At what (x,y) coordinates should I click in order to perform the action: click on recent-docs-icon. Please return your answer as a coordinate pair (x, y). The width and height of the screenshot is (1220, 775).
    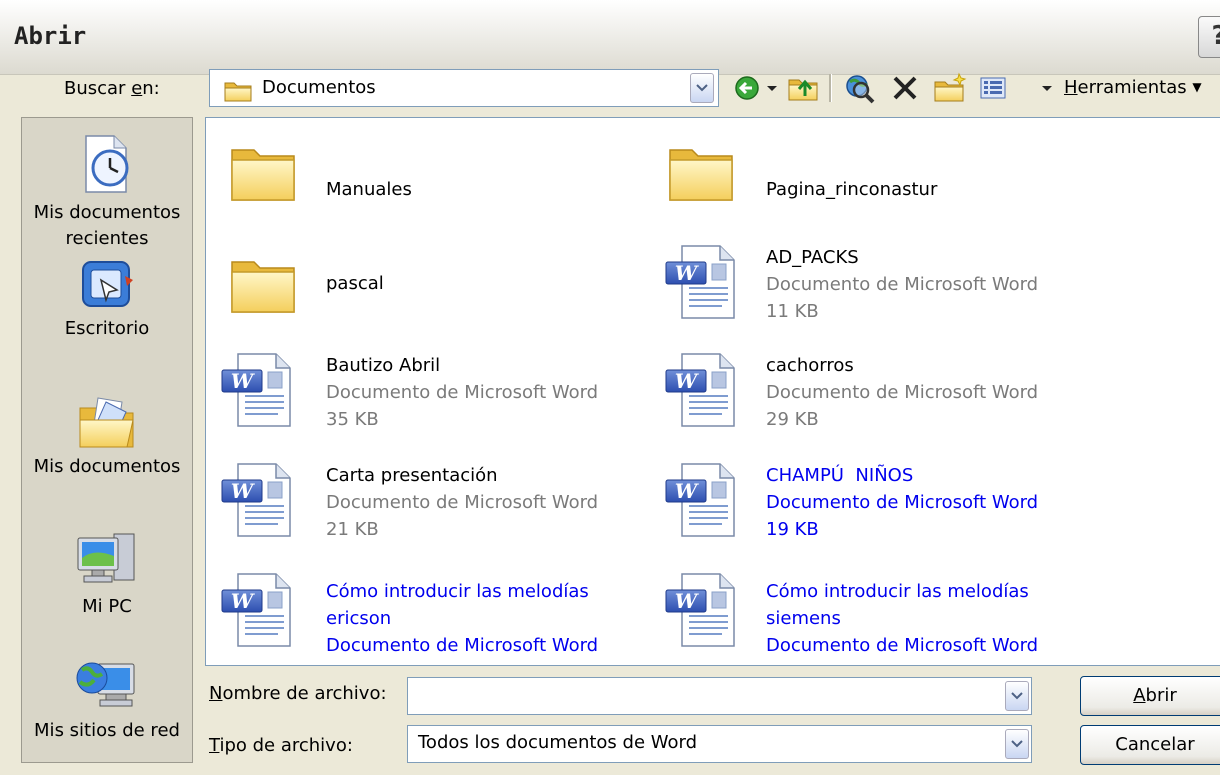
    Looking at the image, I should click on (107, 164).